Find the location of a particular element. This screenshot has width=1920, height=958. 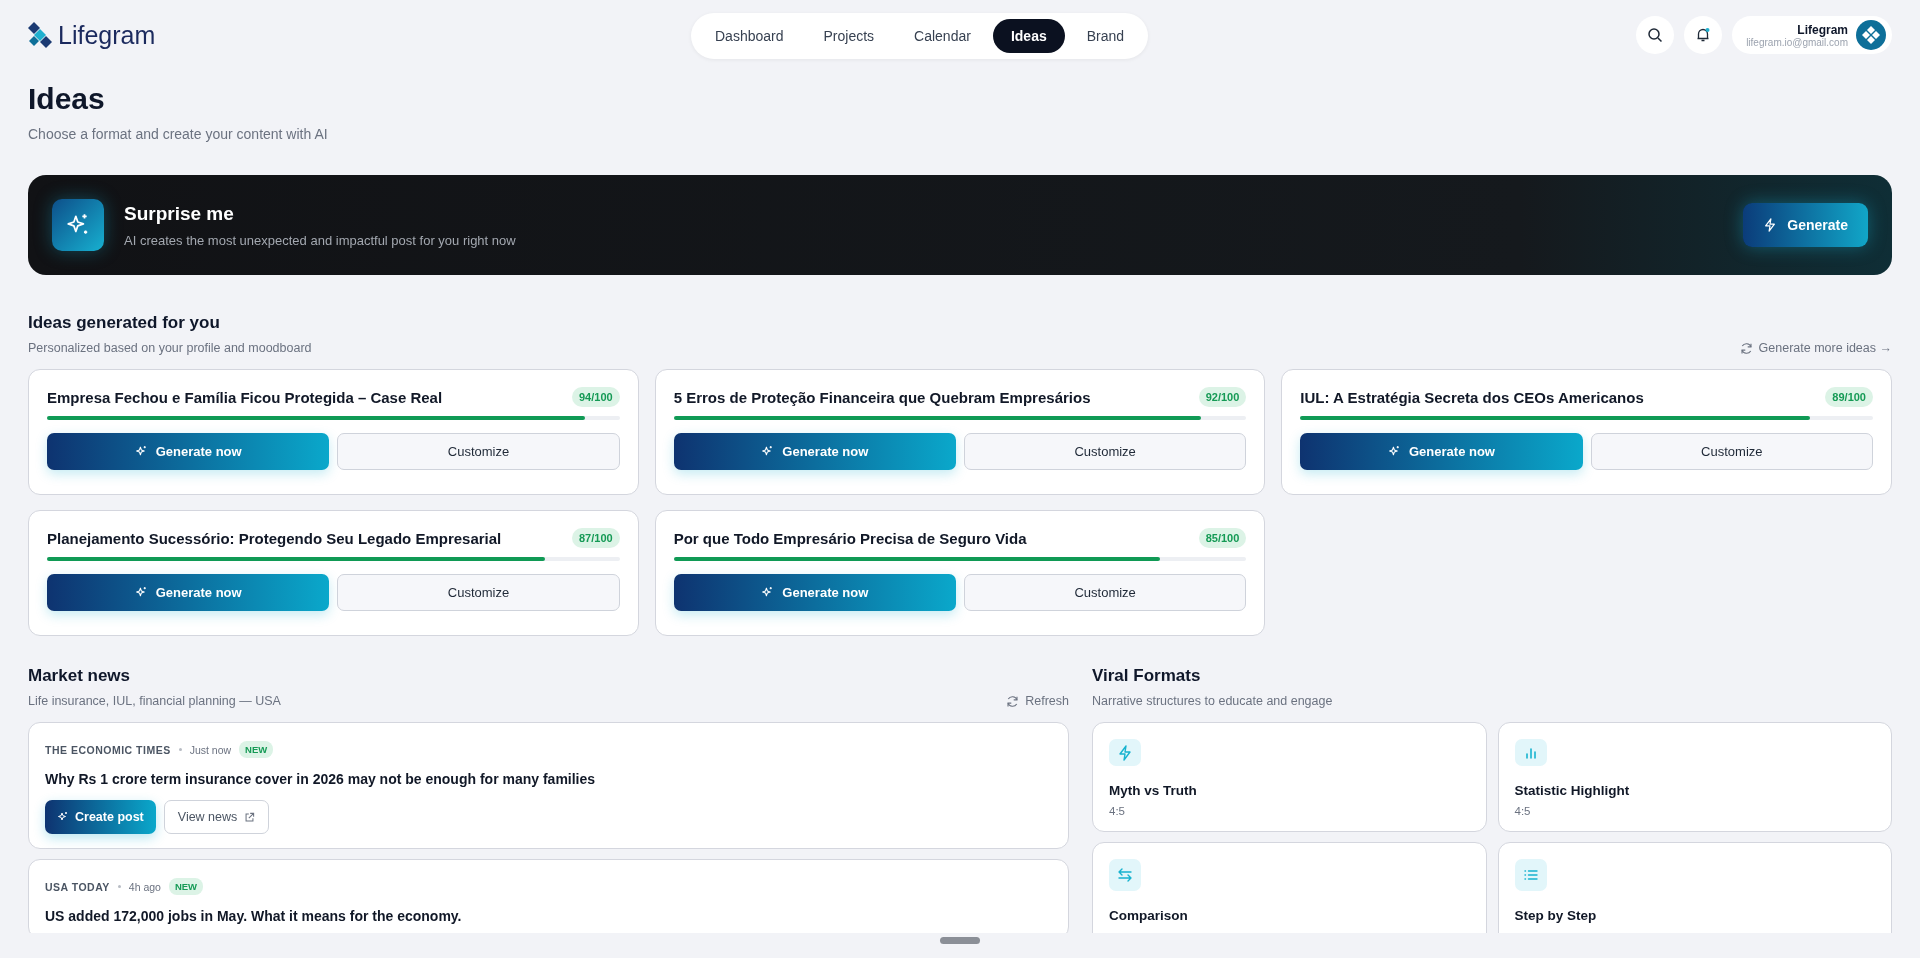

logo-icon is located at coordinates (40, 35).